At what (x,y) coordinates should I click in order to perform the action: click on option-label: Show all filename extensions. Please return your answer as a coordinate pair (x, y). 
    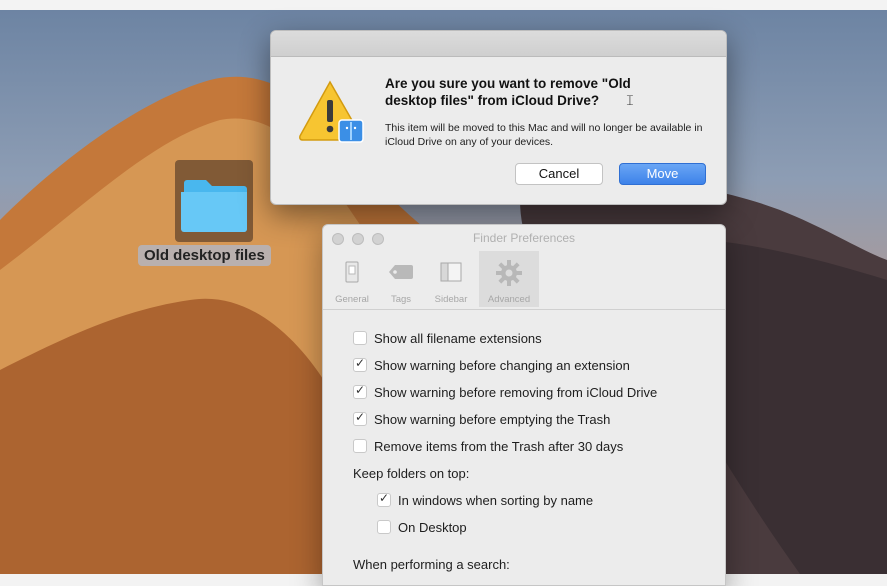
    Looking at the image, I should click on (458, 338).